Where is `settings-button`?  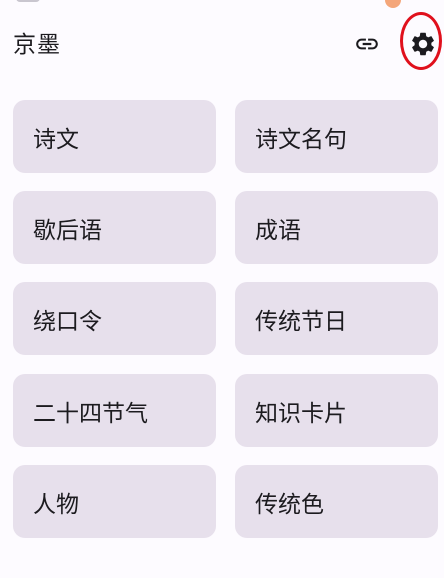
settings-button is located at coordinates (423, 44).